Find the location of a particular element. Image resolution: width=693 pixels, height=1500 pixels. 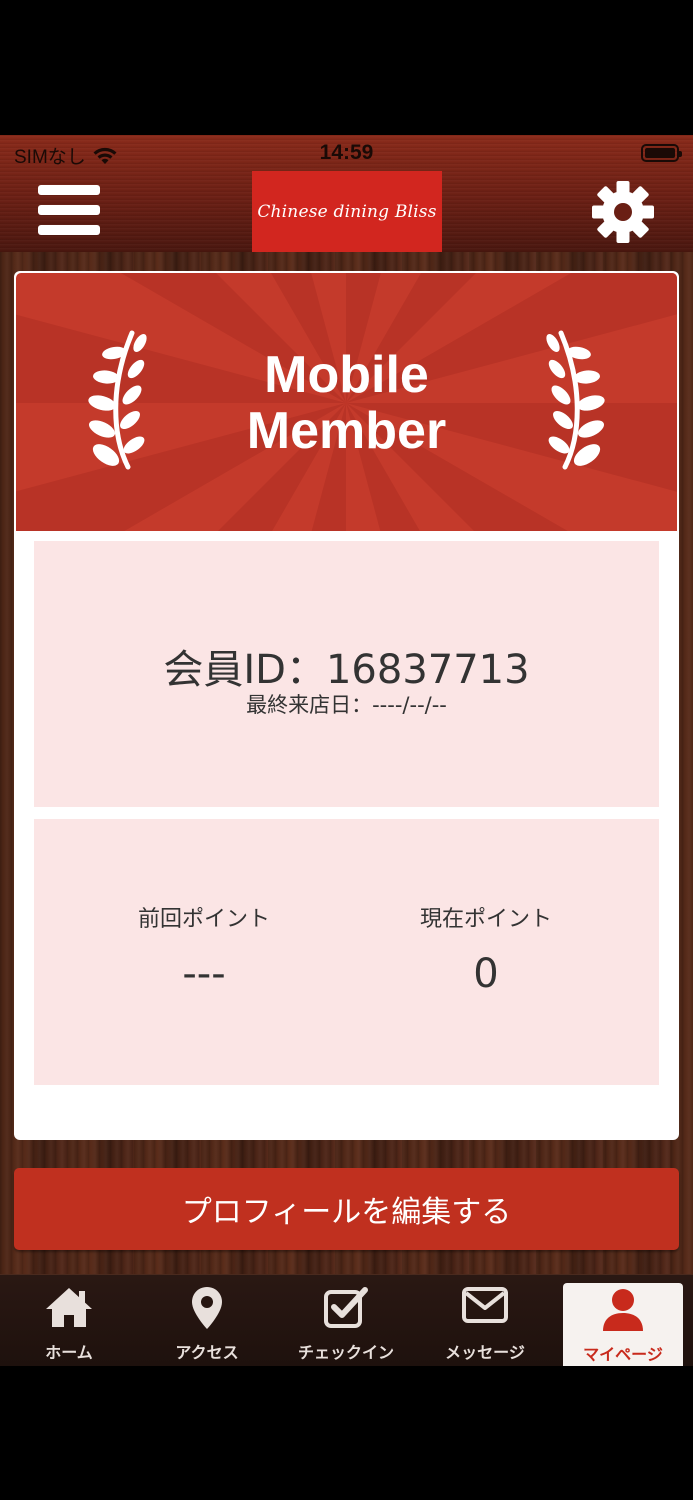

clock: 14:59 is located at coordinates (346, 152).